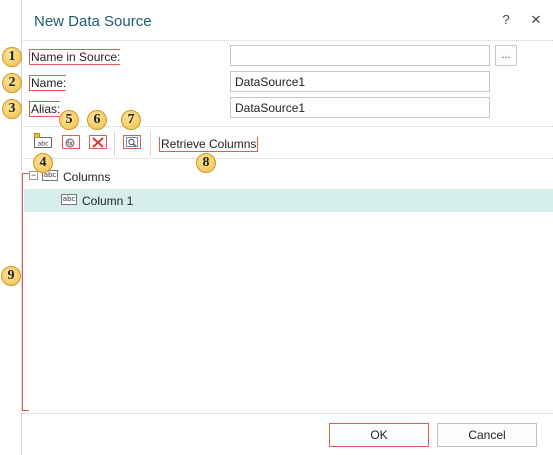 This screenshot has width=553, height=455. I want to click on tree-annotation-bracket, so click(25, 292).